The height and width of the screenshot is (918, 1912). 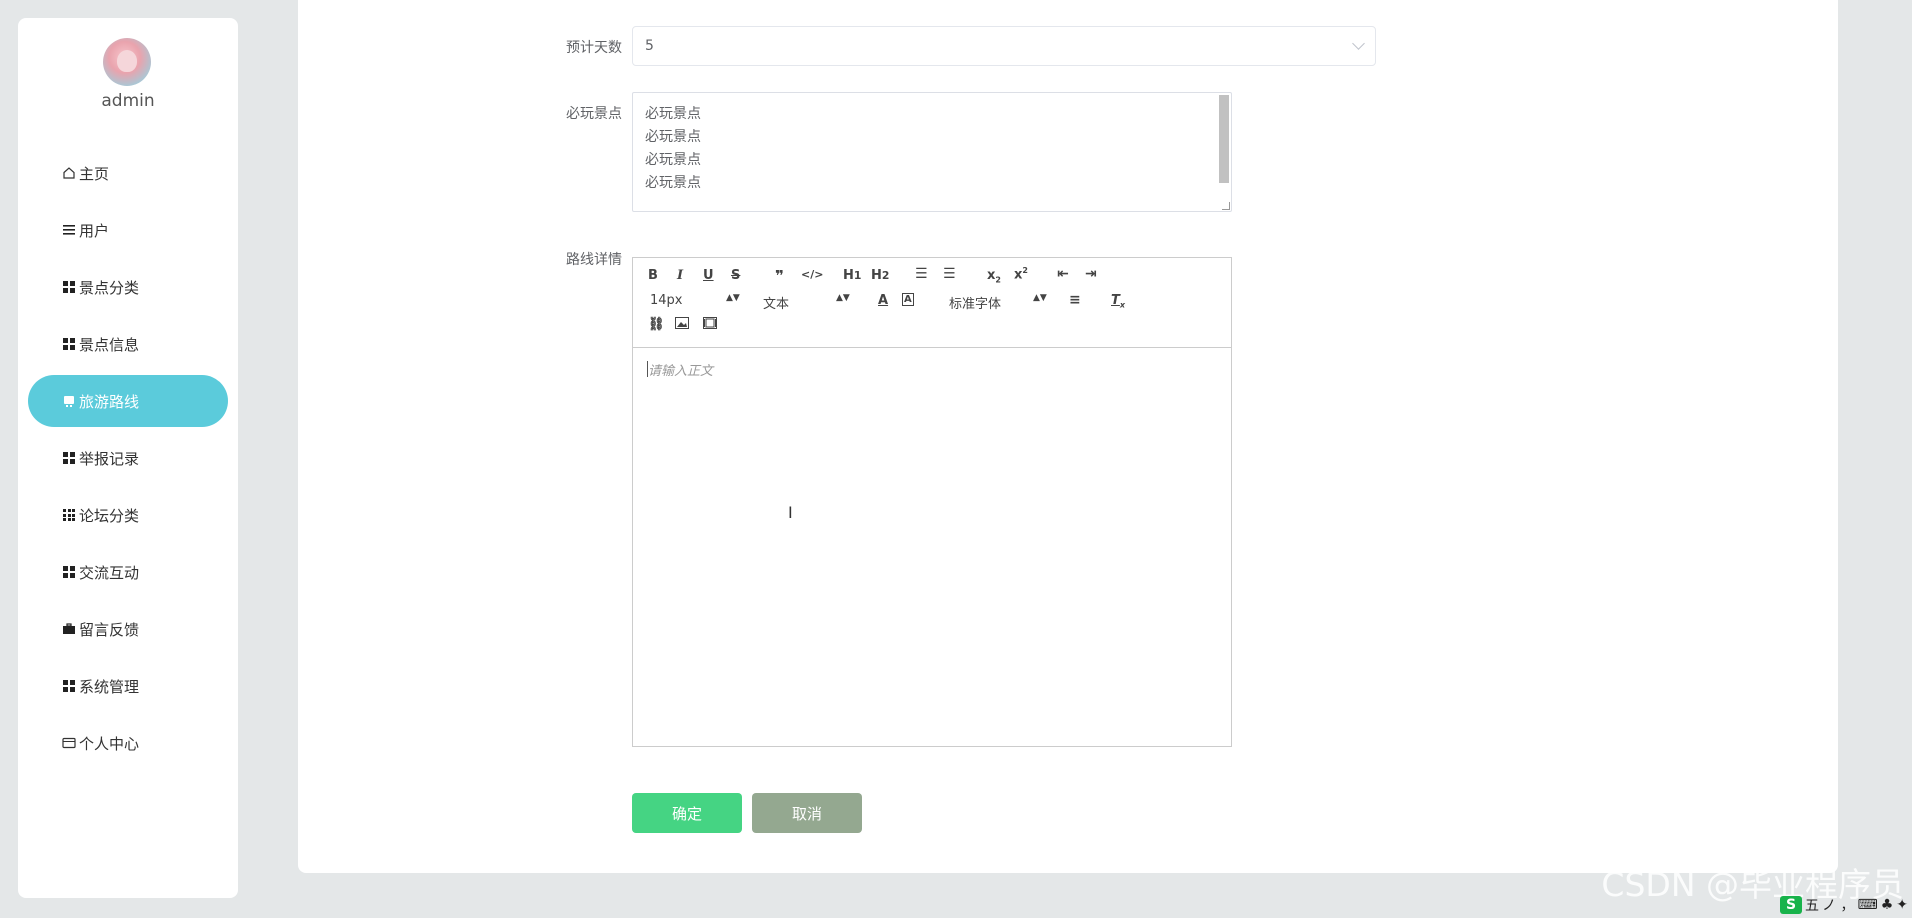 I want to click on username: admin, so click(x=128, y=101).